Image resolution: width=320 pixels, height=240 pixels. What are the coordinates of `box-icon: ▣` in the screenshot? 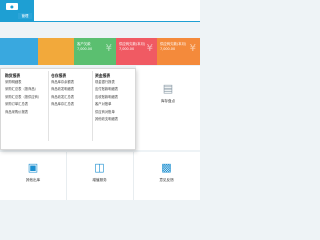 It's located at (33, 167).